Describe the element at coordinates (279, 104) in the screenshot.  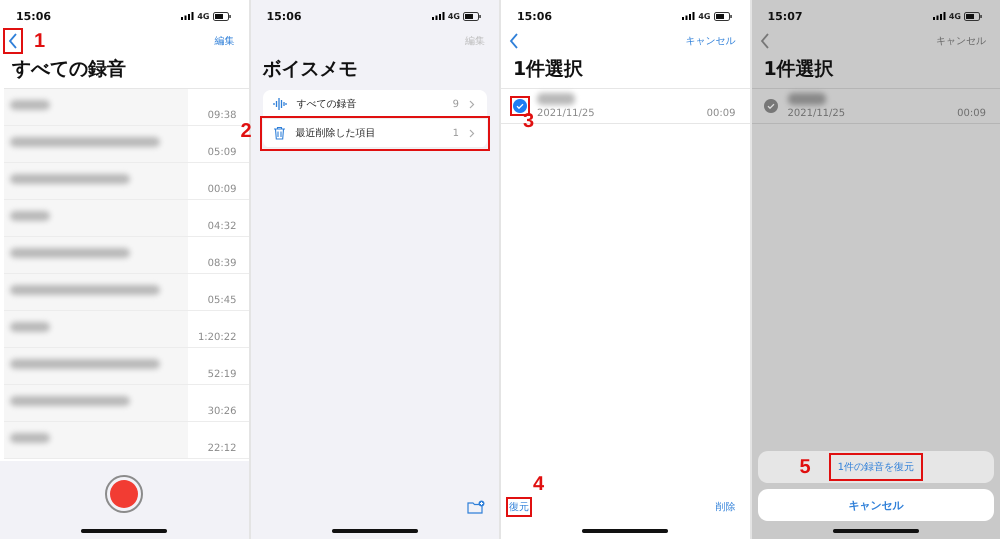
I see `waveform-icon` at that location.